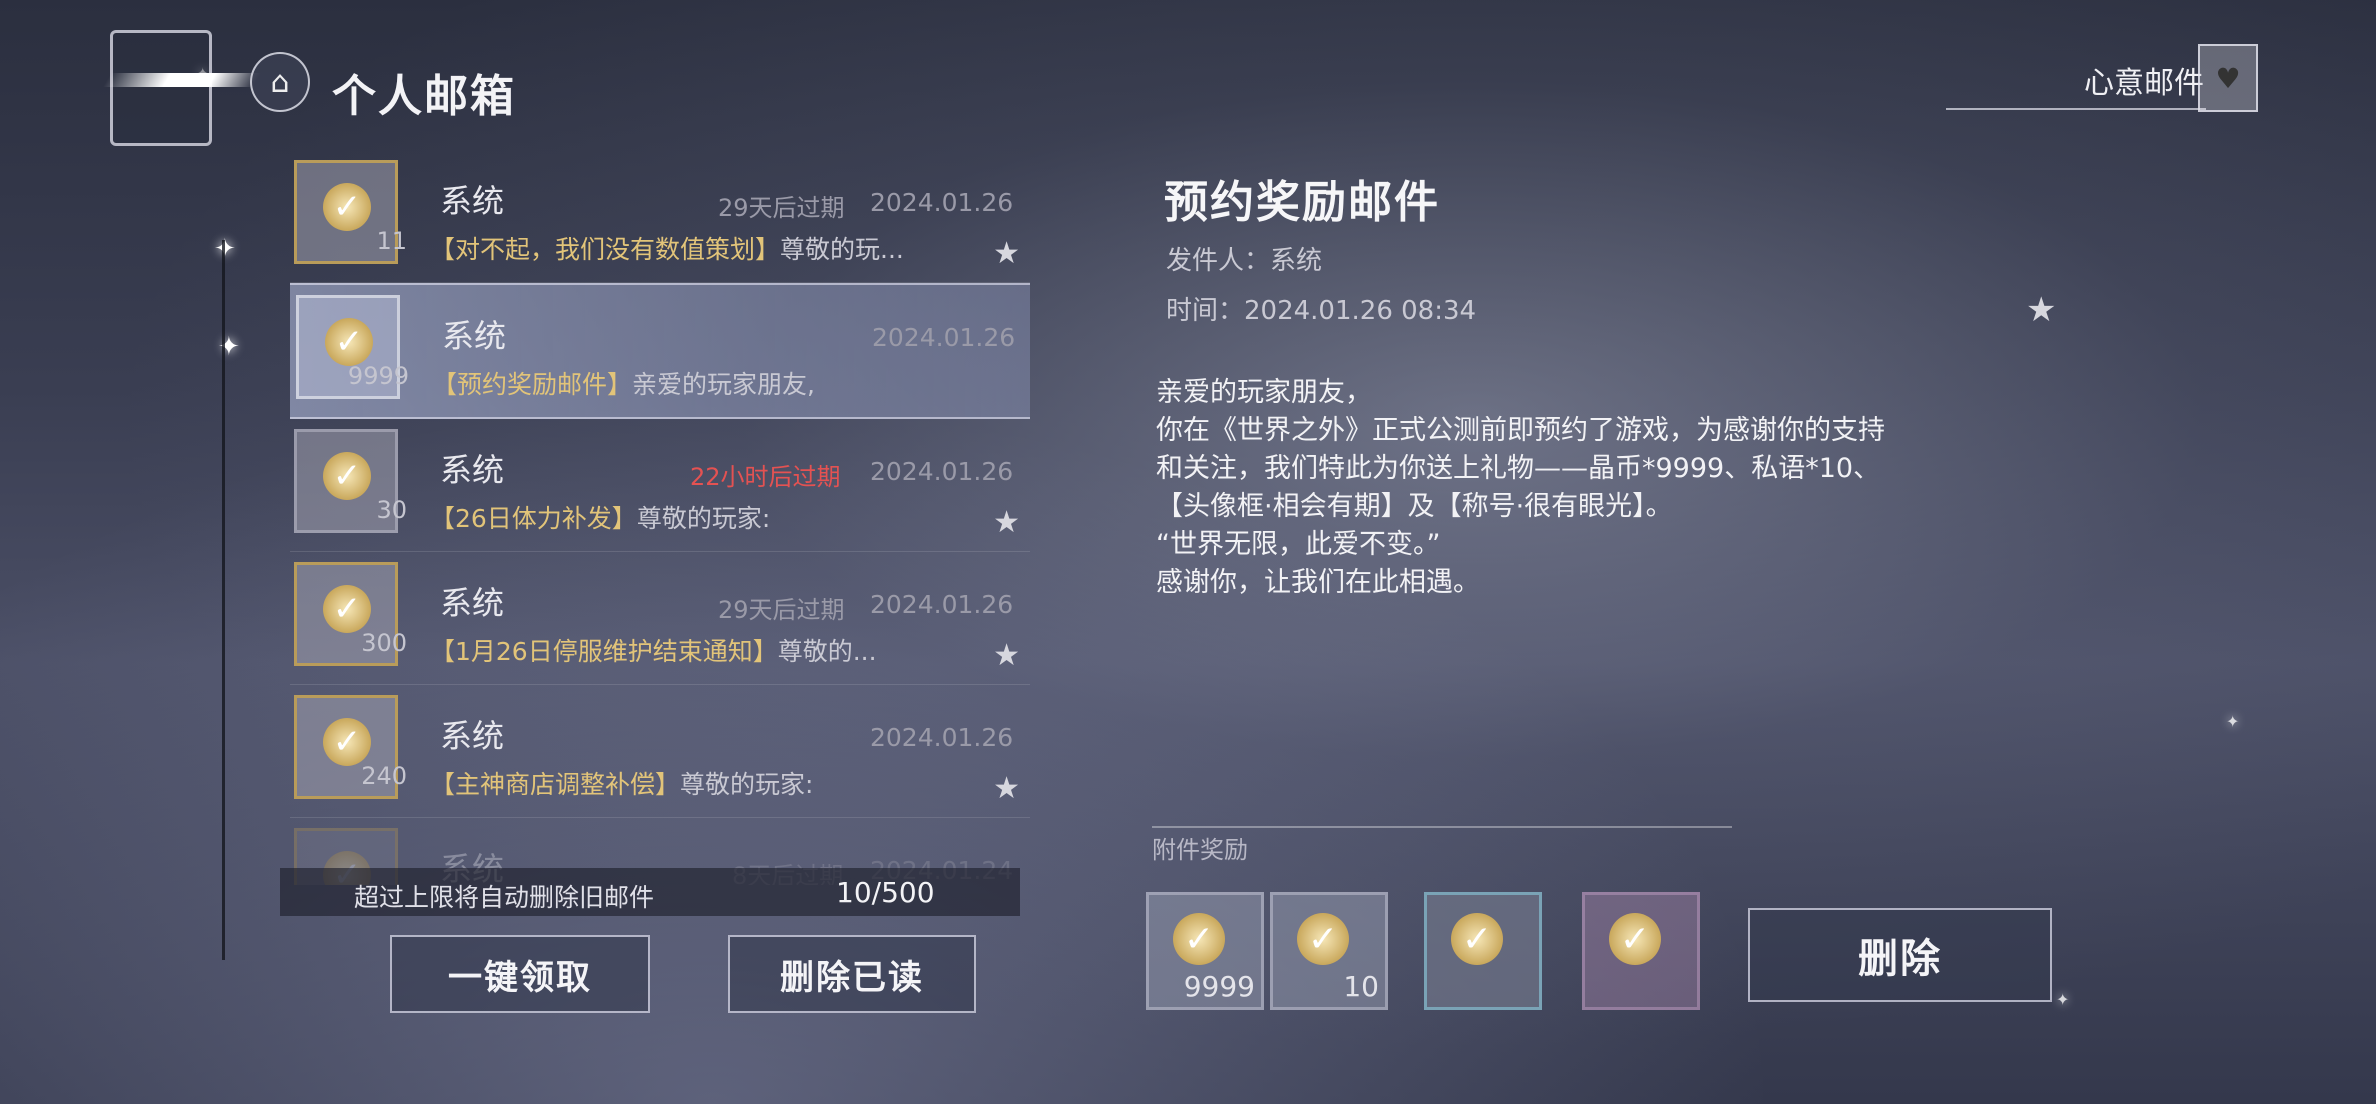 Image resolution: width=2376 pixels, height=1104 pixels. What do you see at coordinates (1302, 202) in the screenshot?
I see `mail-detail-title: 预约奖励邮件` at bounding box center [1302, 202].